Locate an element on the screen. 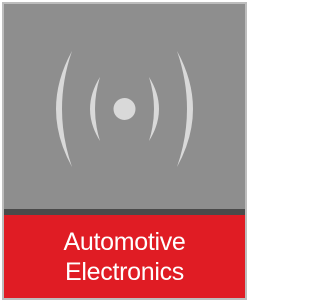 The width and height of the screenshot is (320, 303). center-dot is located at coordinates (124, 109).